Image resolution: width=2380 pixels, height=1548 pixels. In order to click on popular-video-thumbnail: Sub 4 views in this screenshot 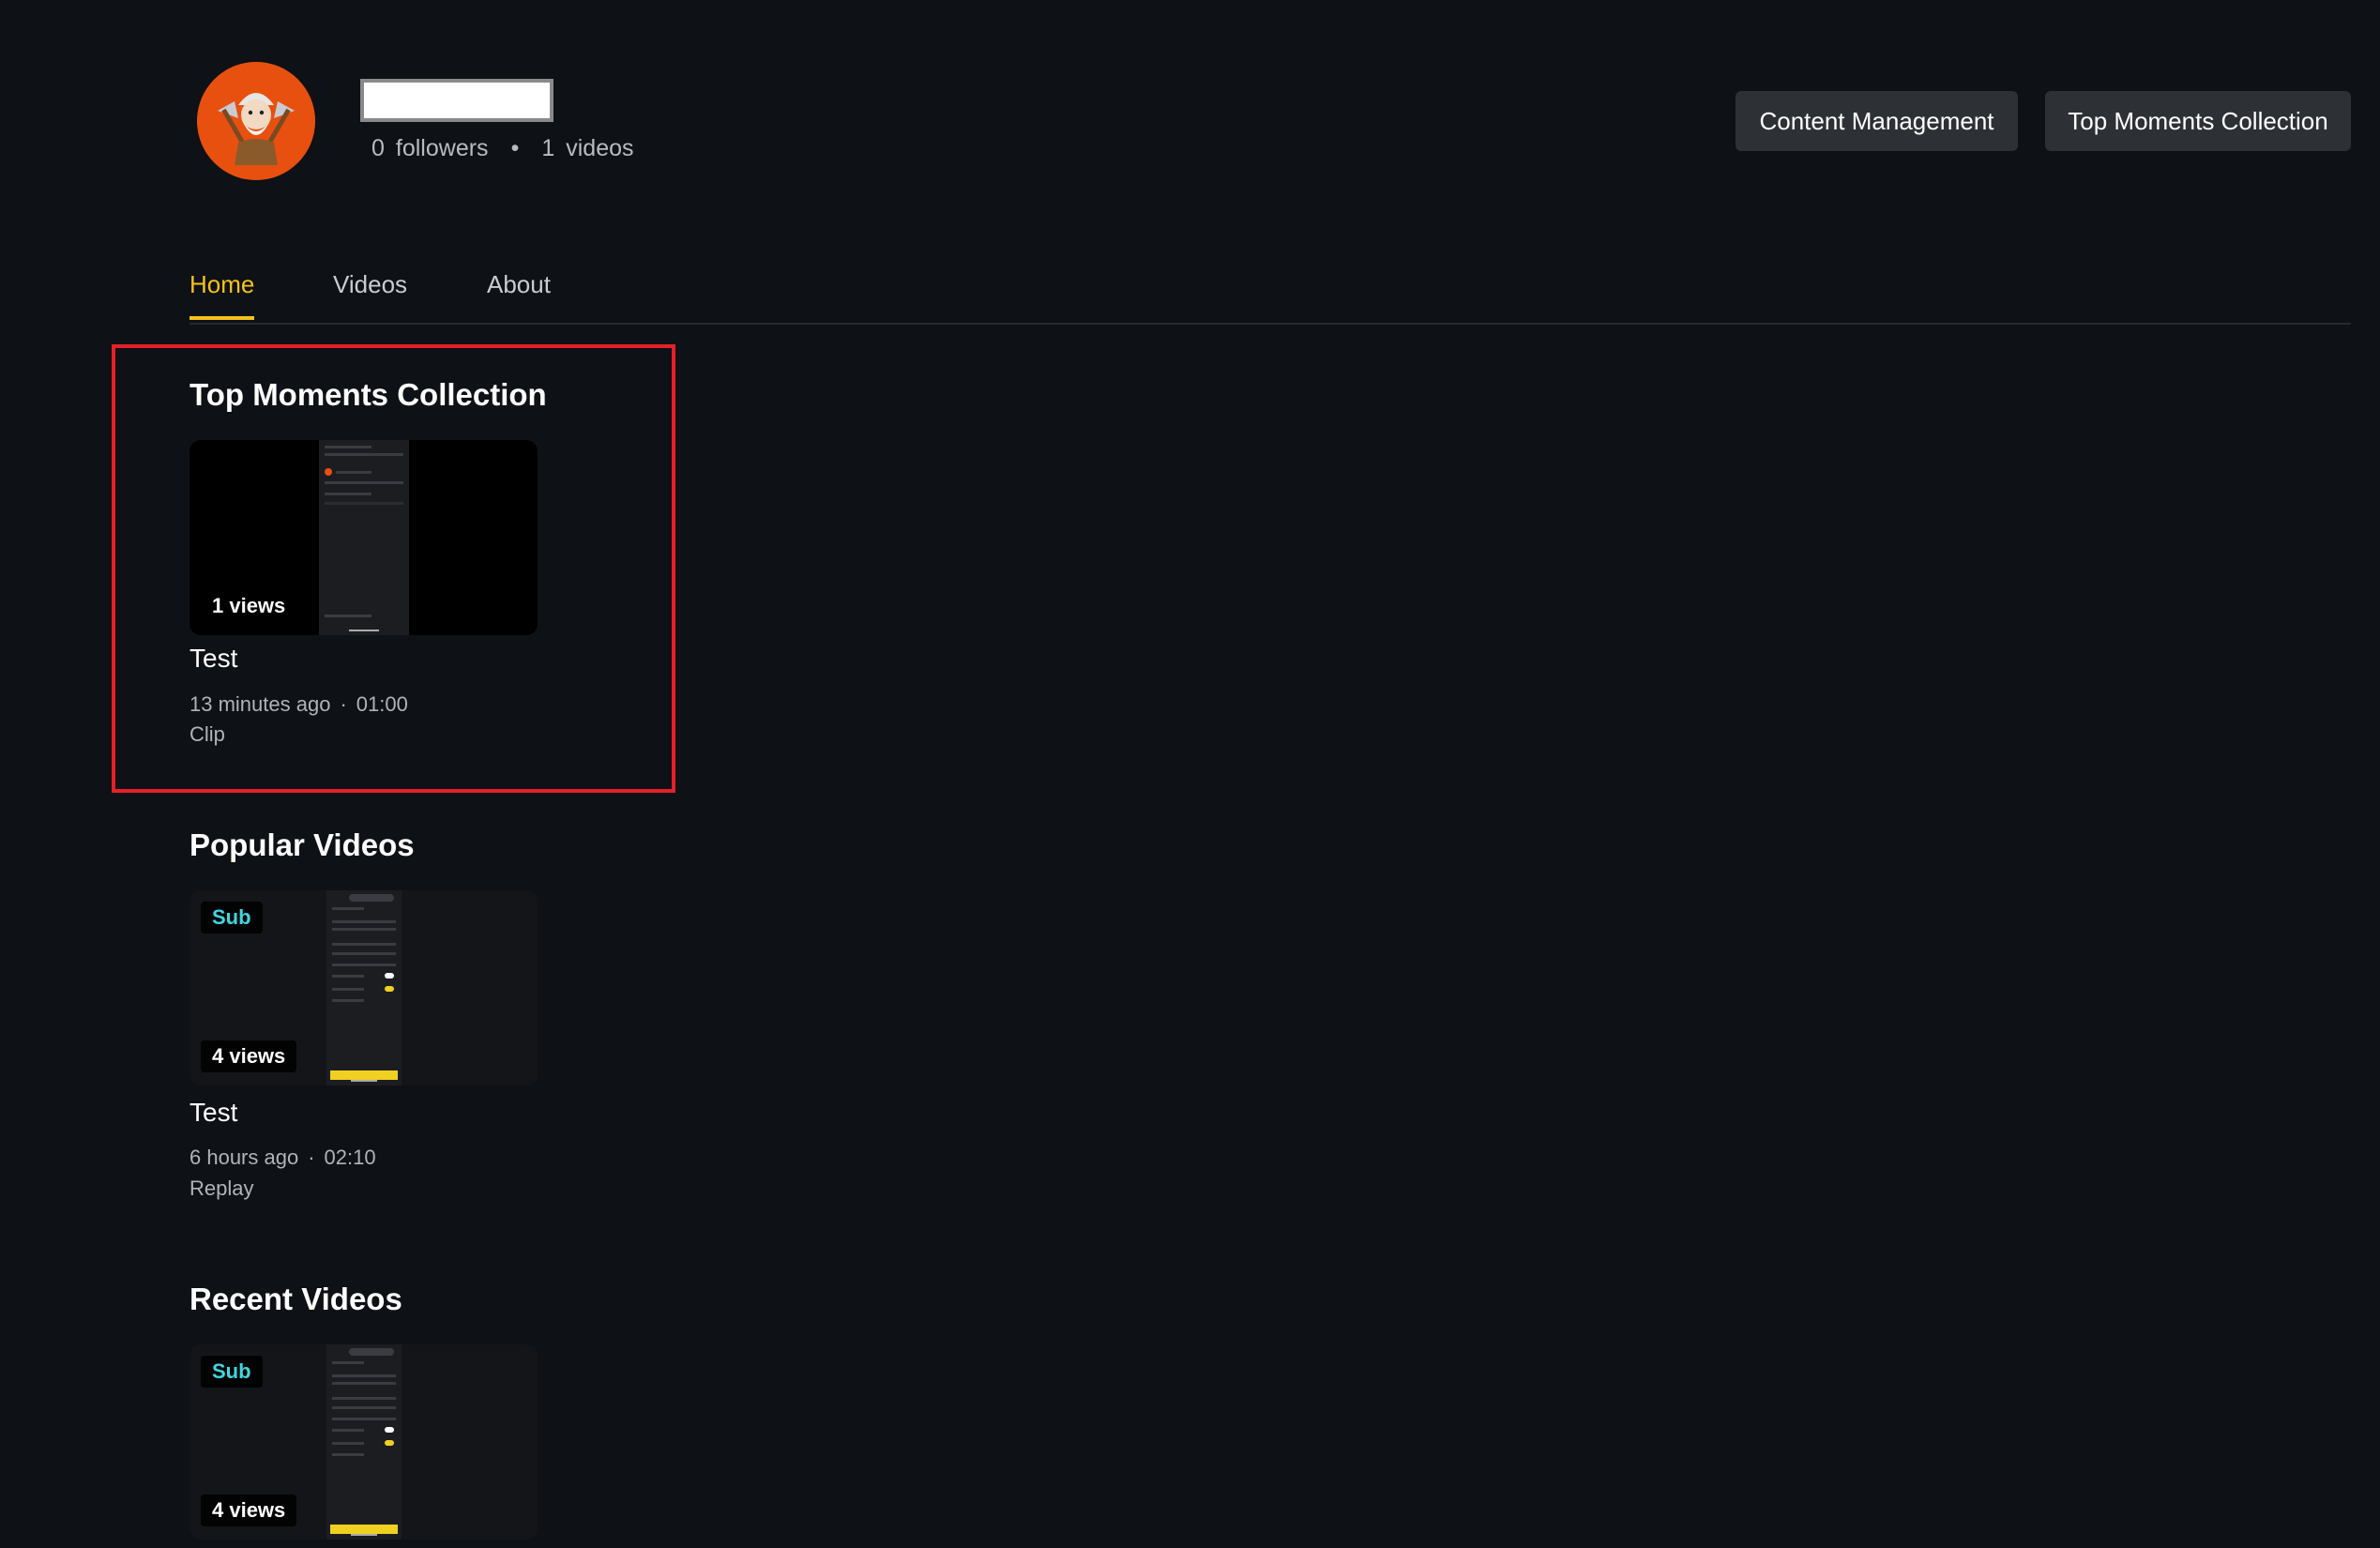, I will do `click(363, 987)`.